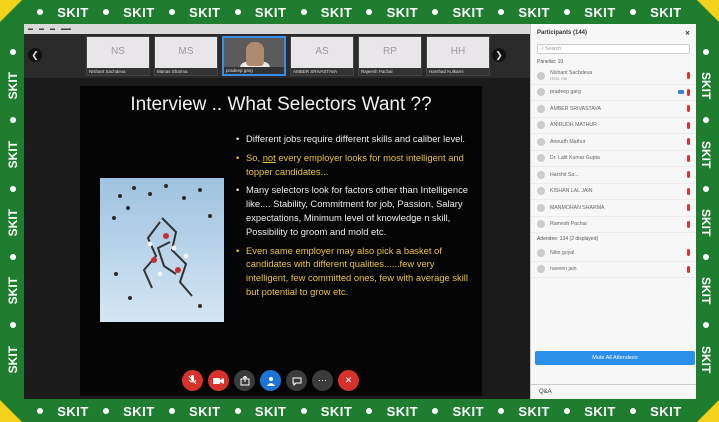 The width and height of the screenshot is (719, 422). I want to click on border-band-right: SKIT SKIT SKIT SKIT SKIT, so click(706, 211).